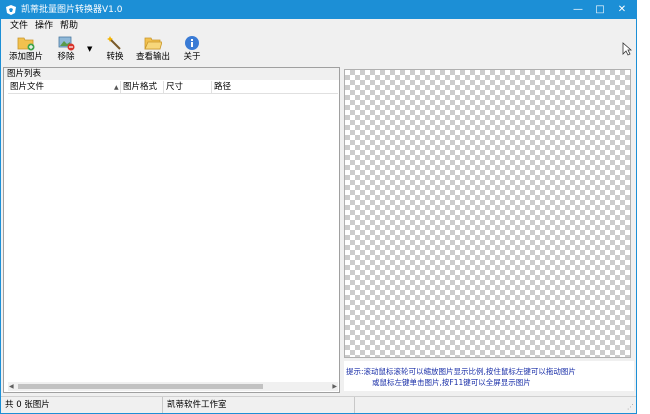 This screenshot has height=414, width=650. I want to click on mouse-cursor-icon, so click(627, 49).